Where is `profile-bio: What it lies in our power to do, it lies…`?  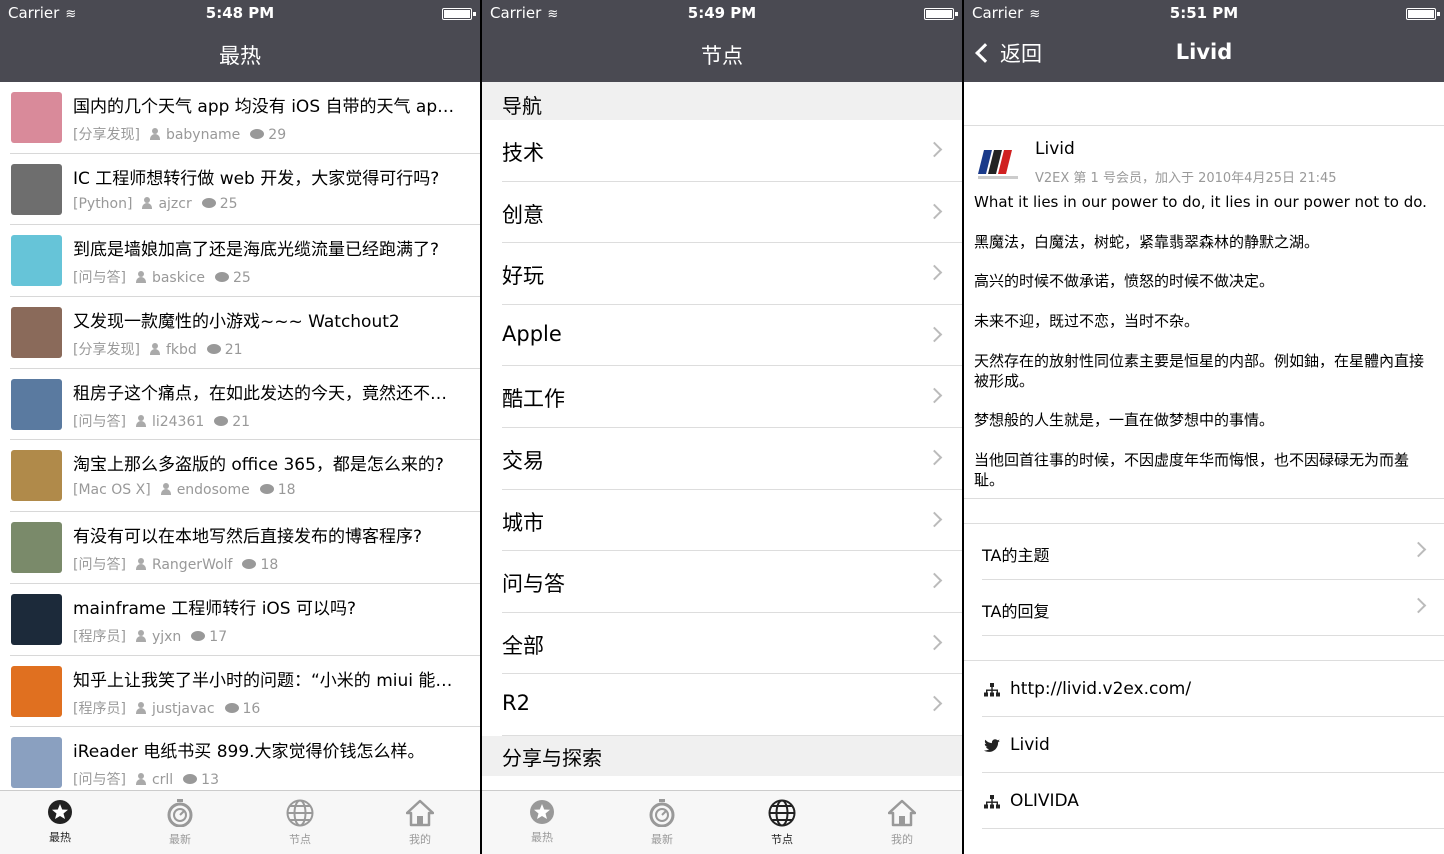
profile-bio: What it lies in our power to do, it lies… is located at coordinates (1204, 345).